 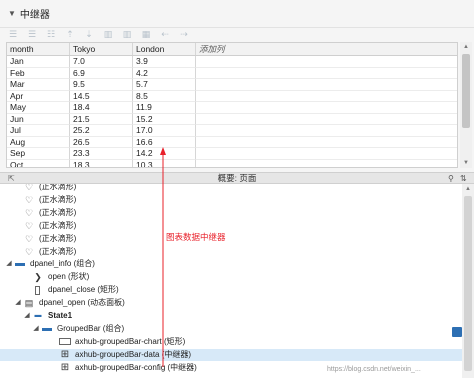 I want to click on table-cell: Apr, so click(x=38, y=96).